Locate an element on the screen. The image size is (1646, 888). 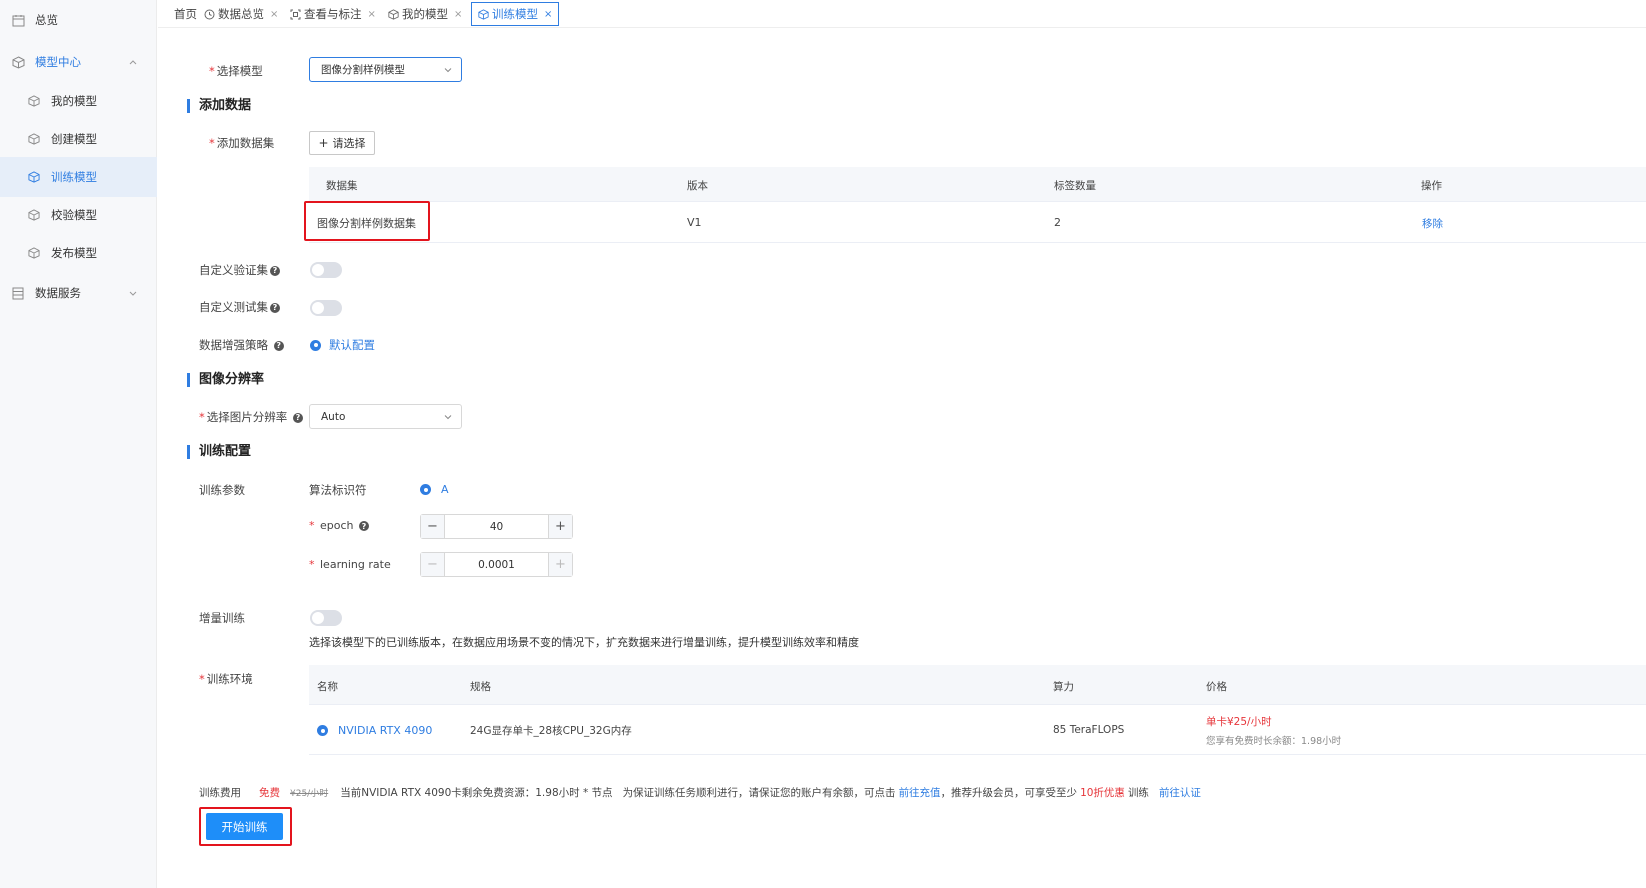
tab-train-model: 训练模型 × is located at coordinates (515, 14).